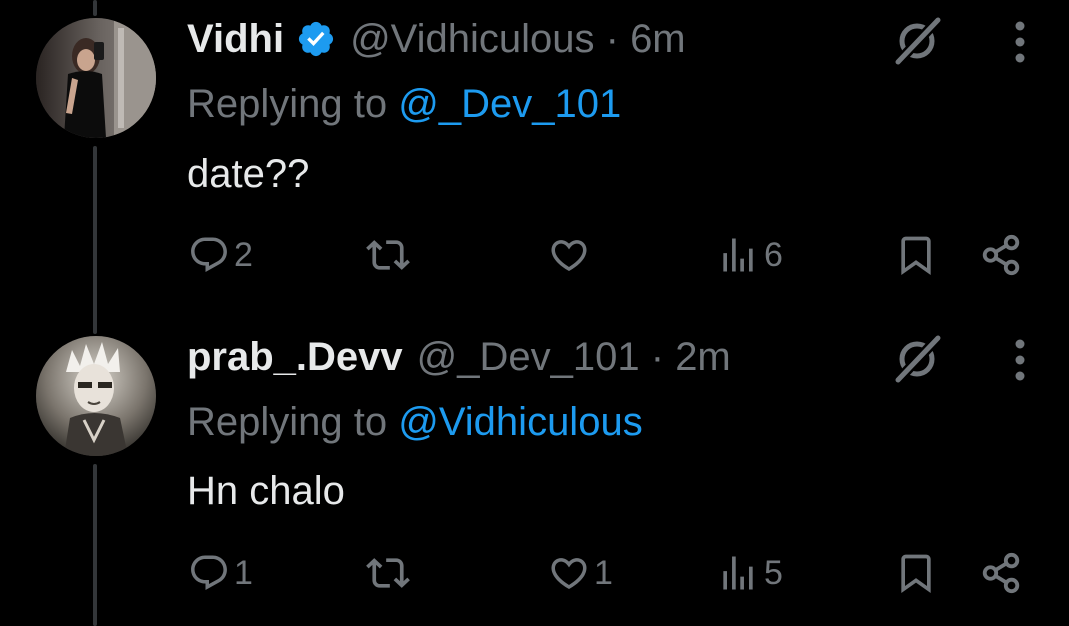 Image resolution: width=1069 pixels, height=626 pixels. I want to click on replying-to: Replying to @Vidhiculous, so click(415, 422).